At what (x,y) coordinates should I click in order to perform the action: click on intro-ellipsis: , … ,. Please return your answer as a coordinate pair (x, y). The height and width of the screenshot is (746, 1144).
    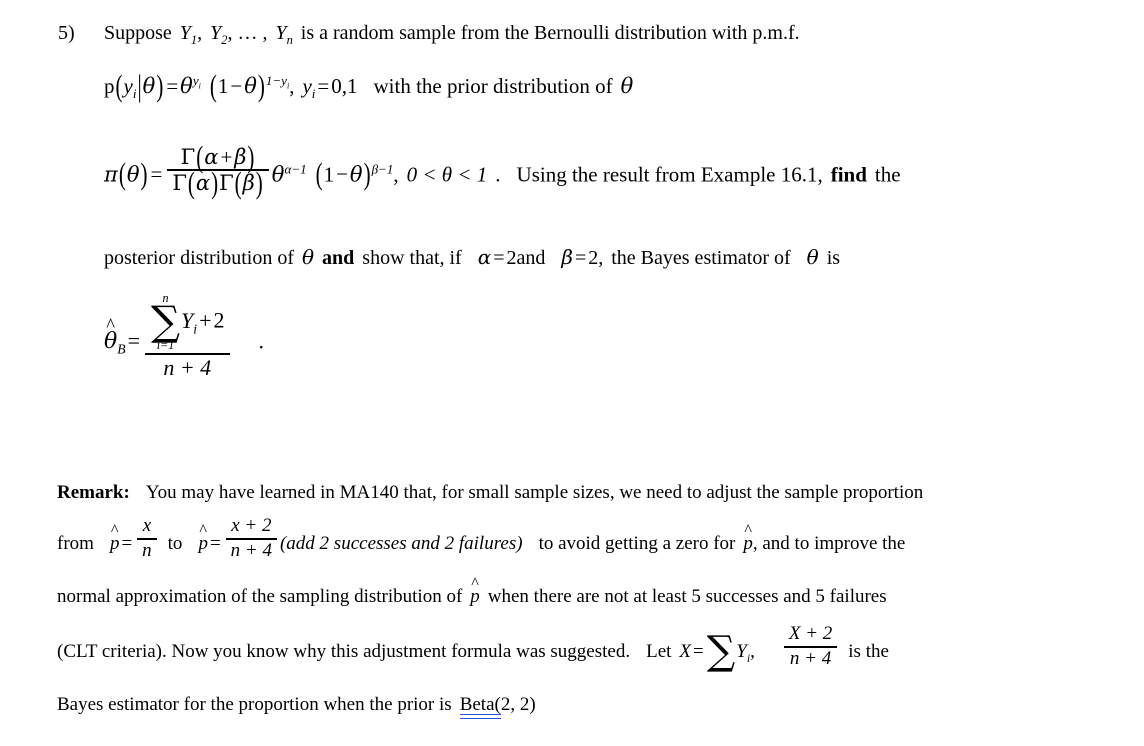
    Looking at the image, I should click on (247, 33).